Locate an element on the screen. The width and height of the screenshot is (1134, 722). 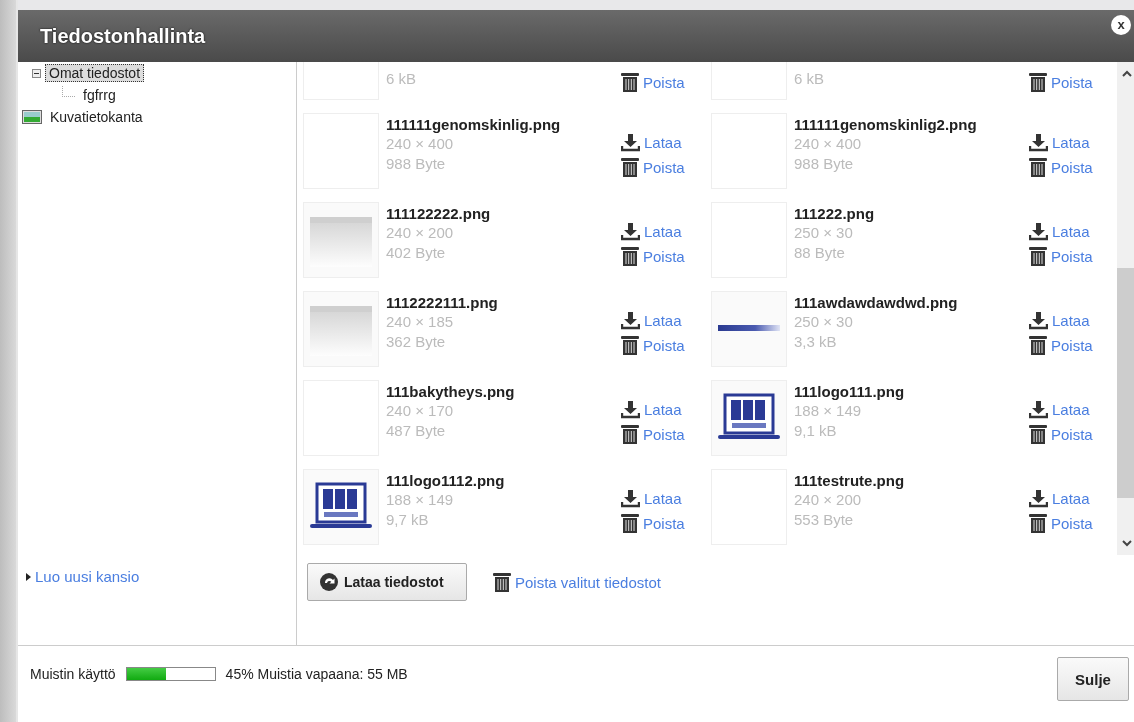
scrollbar is located at coordinates (1125, 308).